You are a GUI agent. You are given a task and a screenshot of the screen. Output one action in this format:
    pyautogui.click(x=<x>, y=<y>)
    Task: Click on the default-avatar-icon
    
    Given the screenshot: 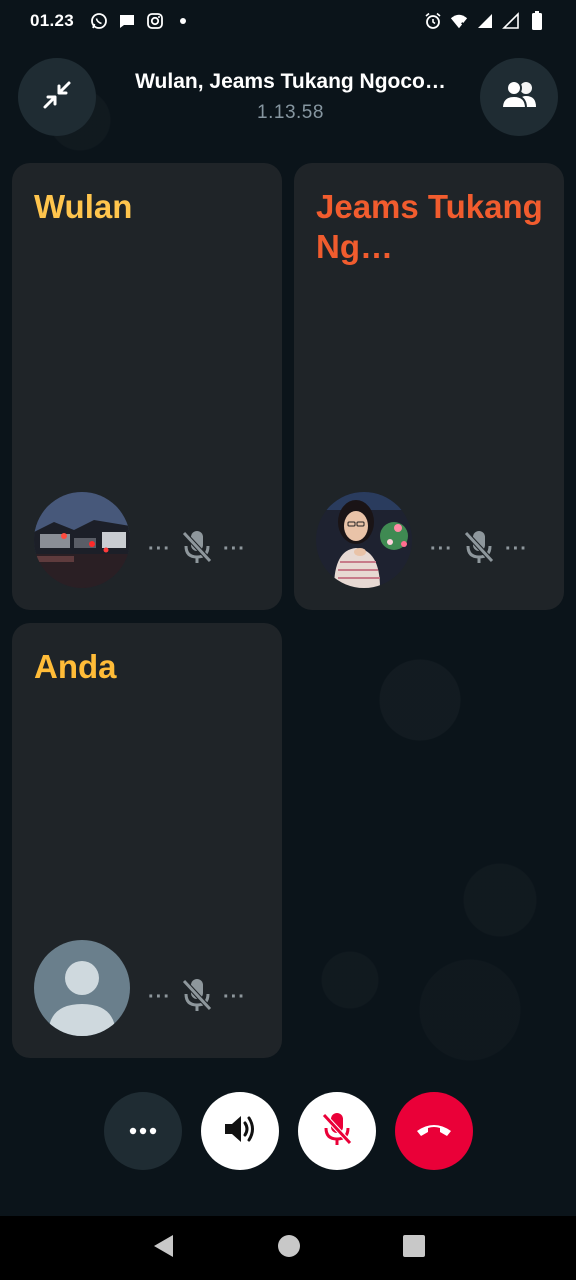 What is the action you would take?
    pyautogui.click(x=82, y=988)
    